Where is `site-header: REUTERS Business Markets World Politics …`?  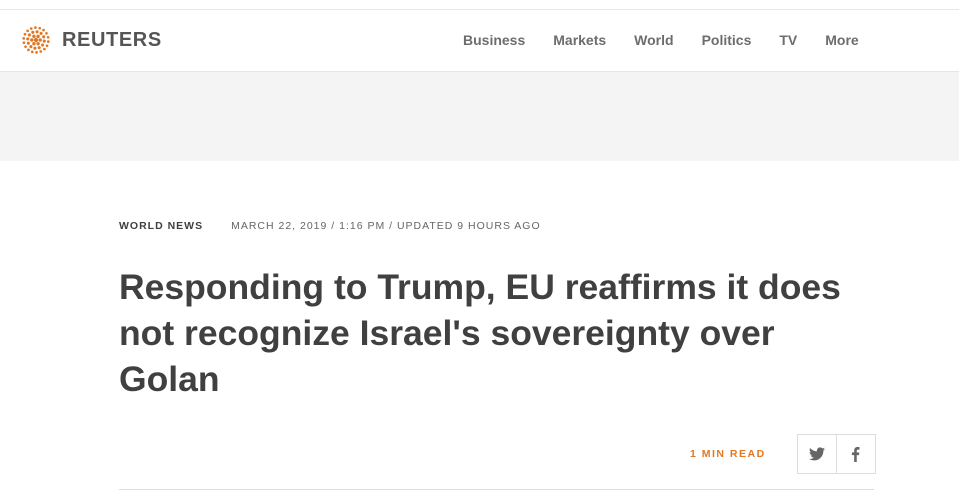 site-header: REUTERS Business Markets World Politics … is located at coordinates (479, 41).